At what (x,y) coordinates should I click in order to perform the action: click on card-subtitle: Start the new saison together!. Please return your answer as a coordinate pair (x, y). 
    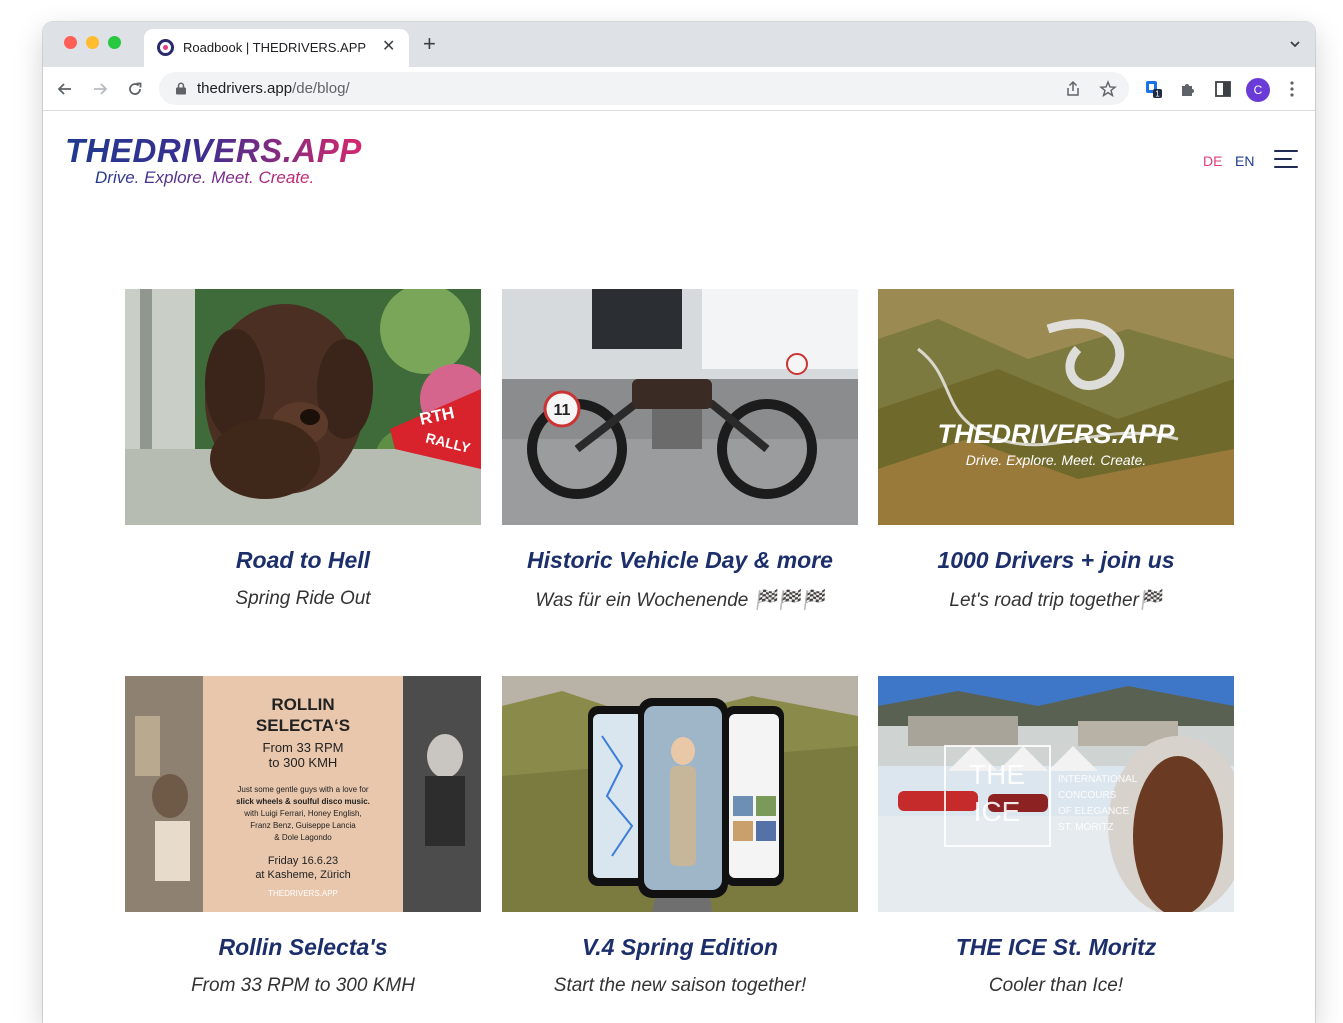
    Looking at the image, I should click on (680, 985).